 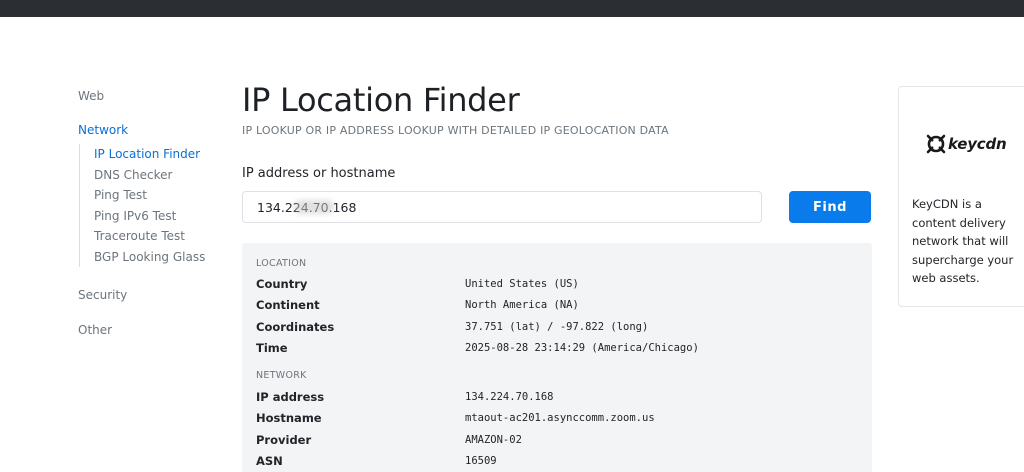 I want to click on row-value: mtaout-ac201.asynccomm.zoom.us, so click(x=560, y=418).